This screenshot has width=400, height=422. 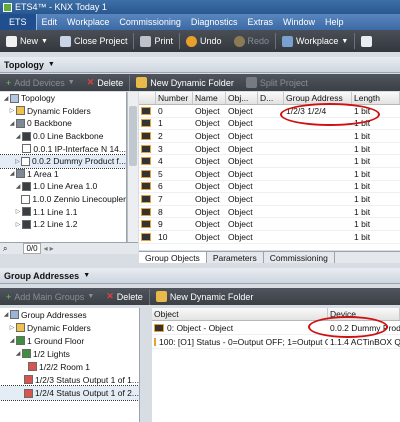 I want to click on table-row: 1 Object Object 1 bit, so click(x=269, y=124).